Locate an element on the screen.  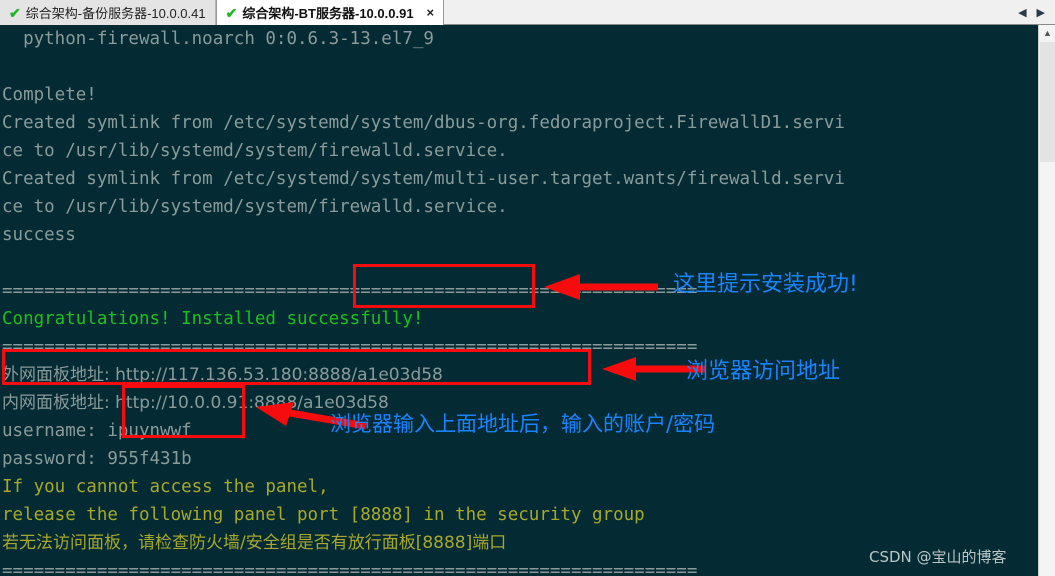
tab-bar-spacer is located at coordinates (726, 12).